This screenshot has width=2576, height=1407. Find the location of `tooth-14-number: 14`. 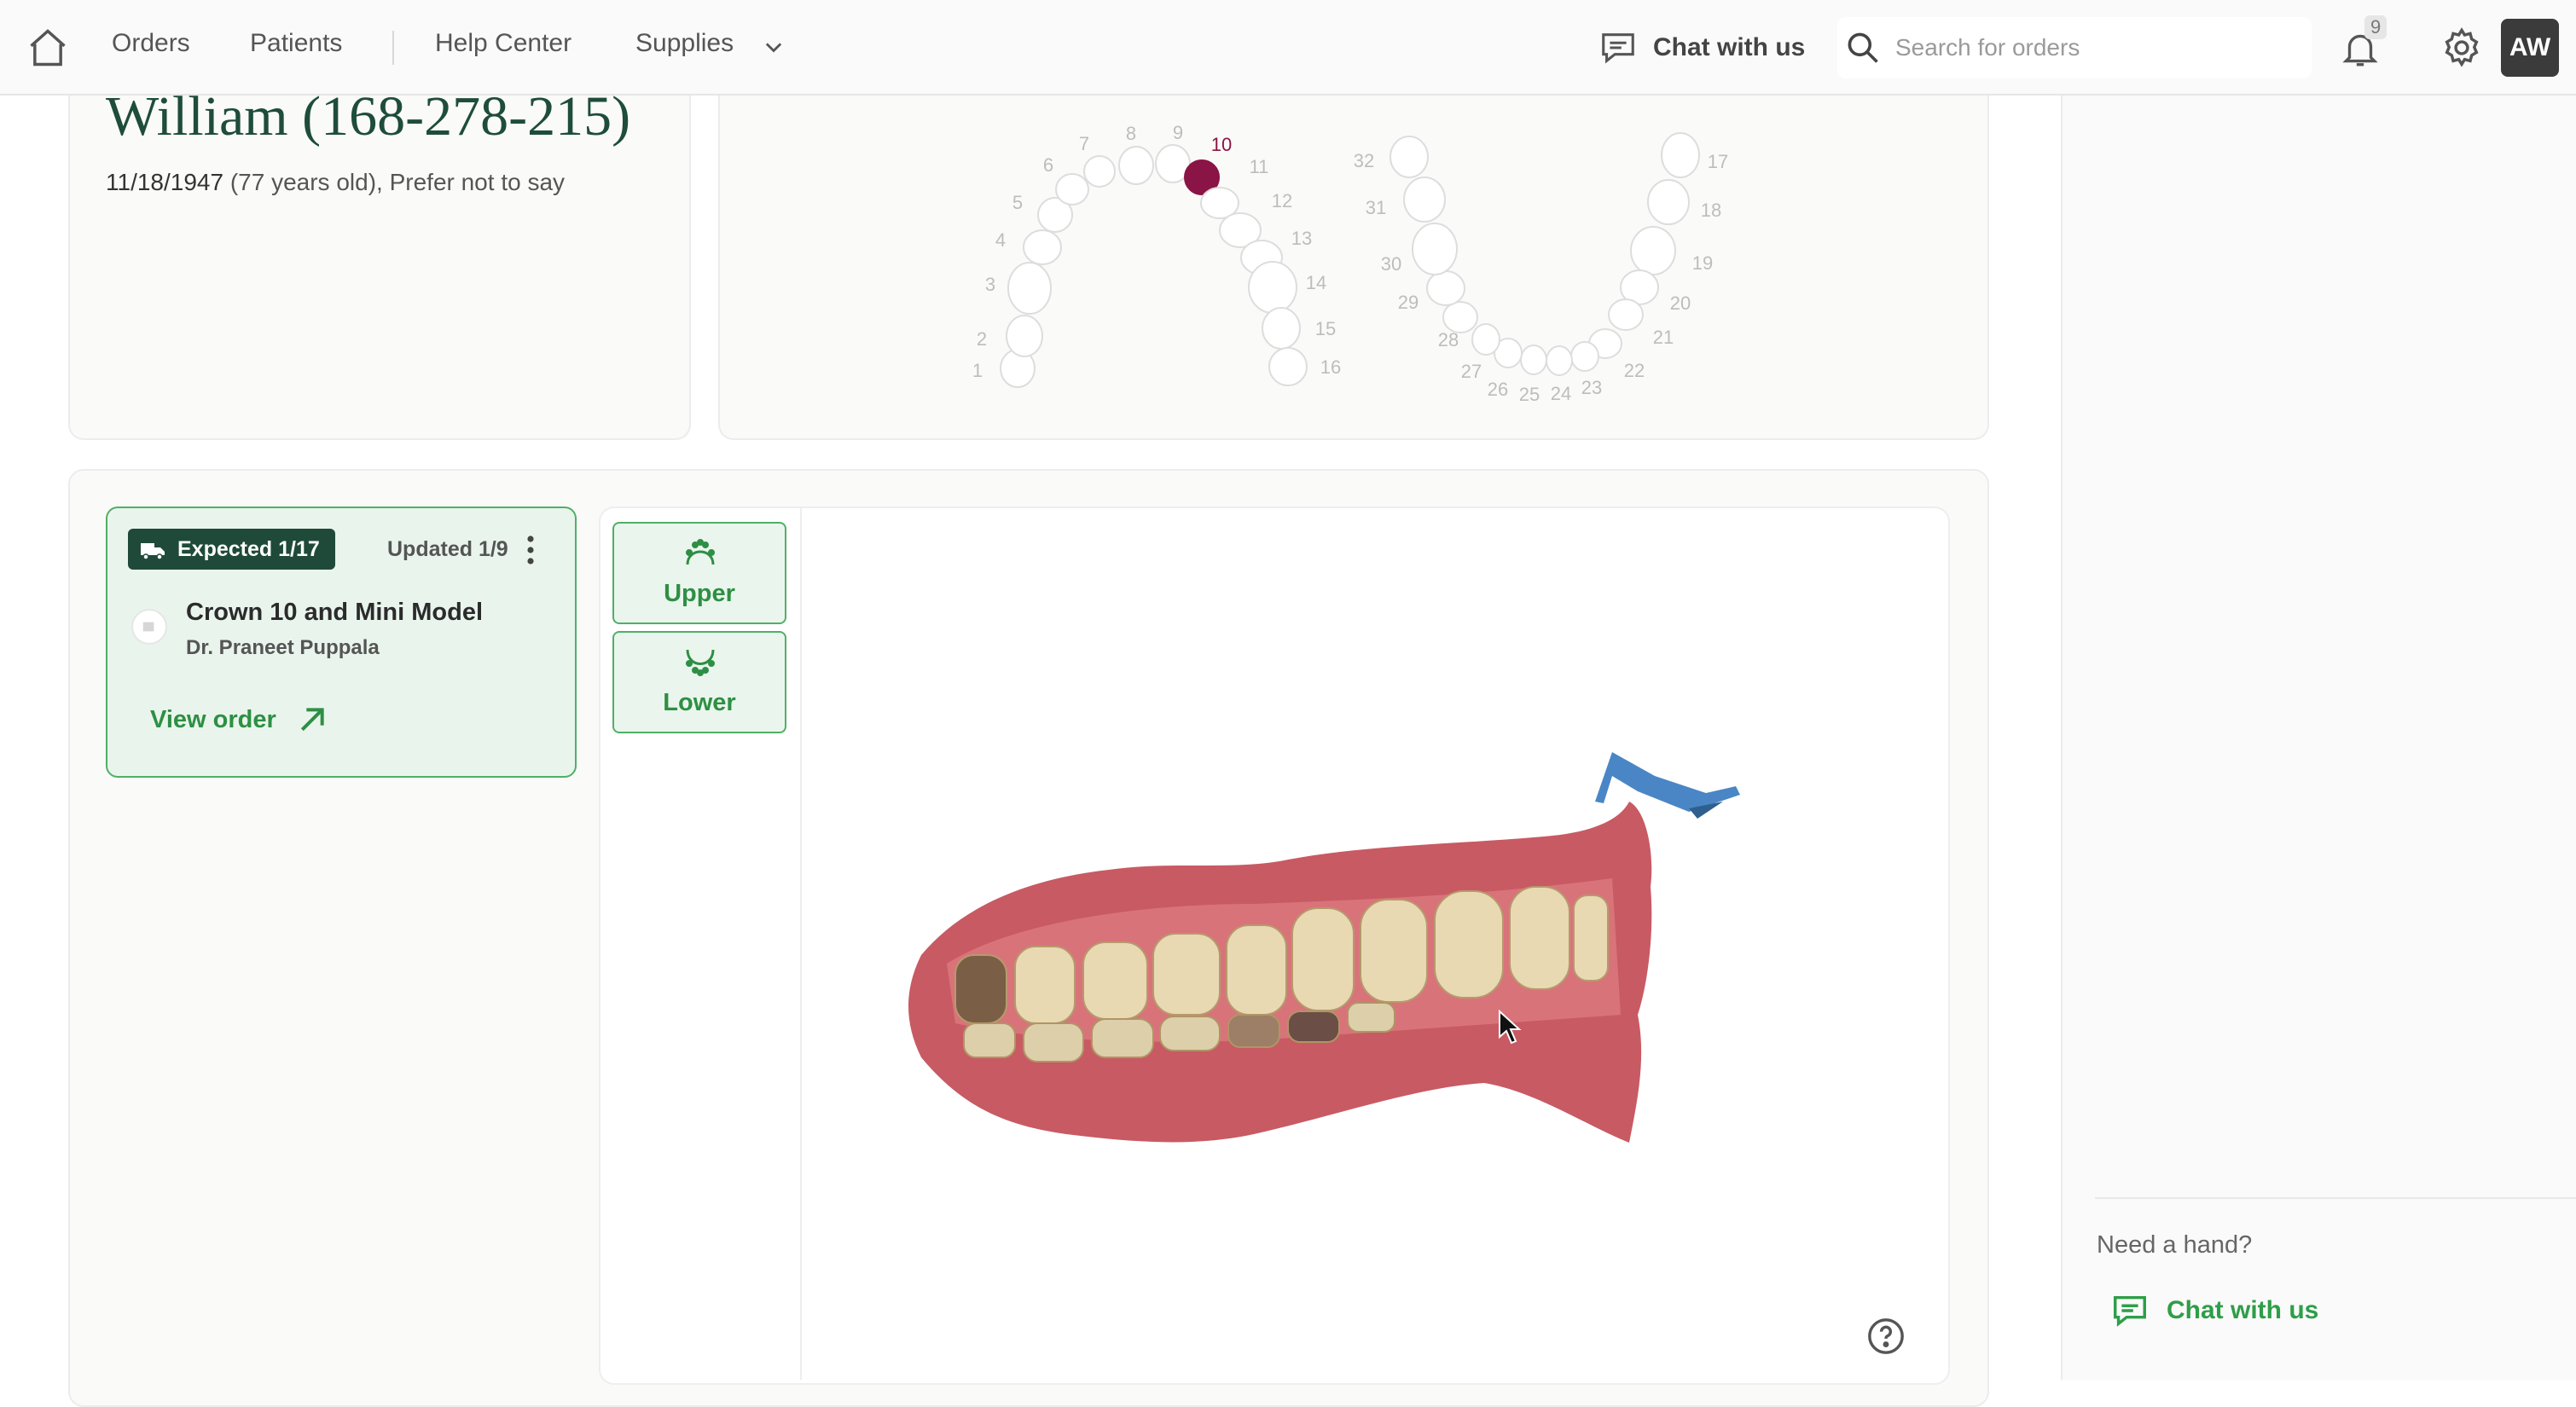

tooth-14-number: 14 is located at coordinates (1316, 282).